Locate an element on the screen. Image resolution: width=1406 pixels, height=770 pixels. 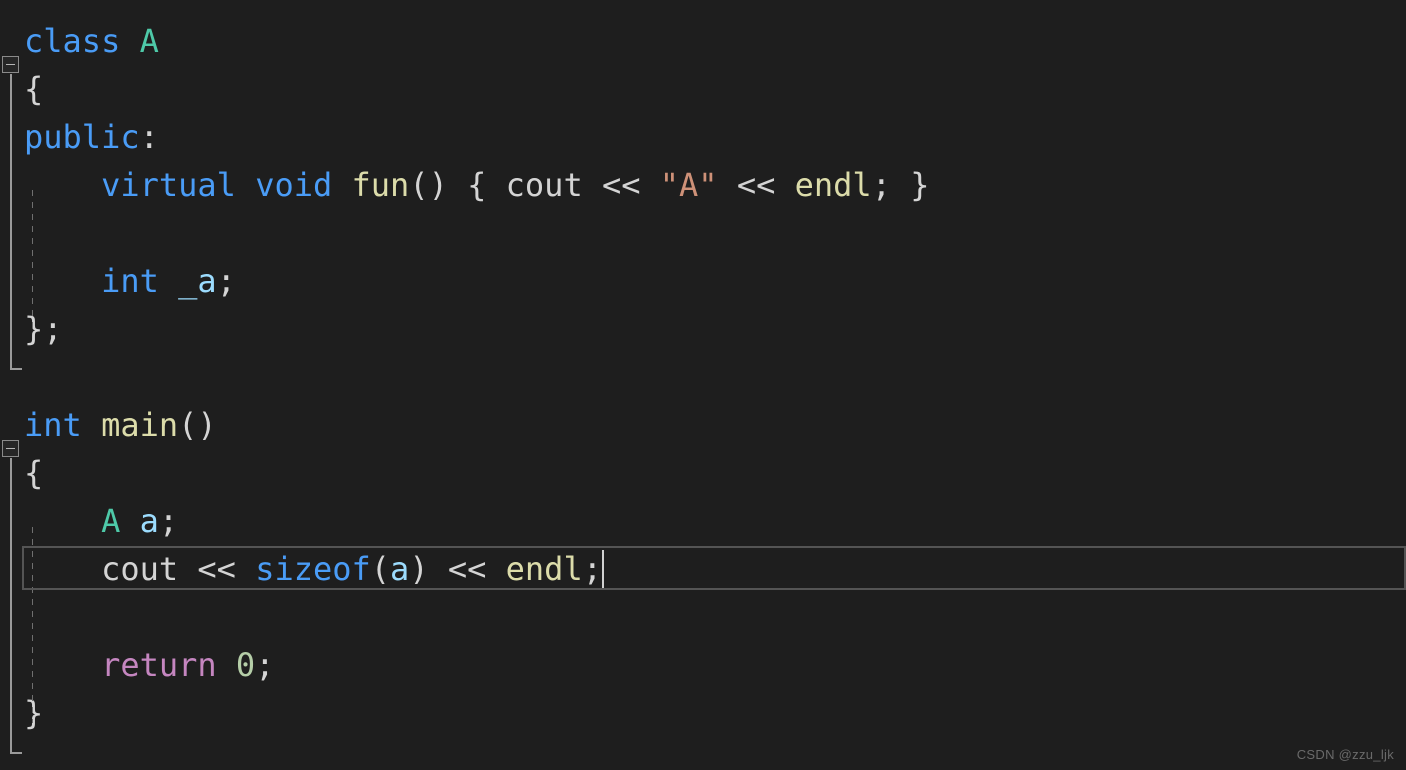
code-line-7: }; is located at coordinates (703, 329).